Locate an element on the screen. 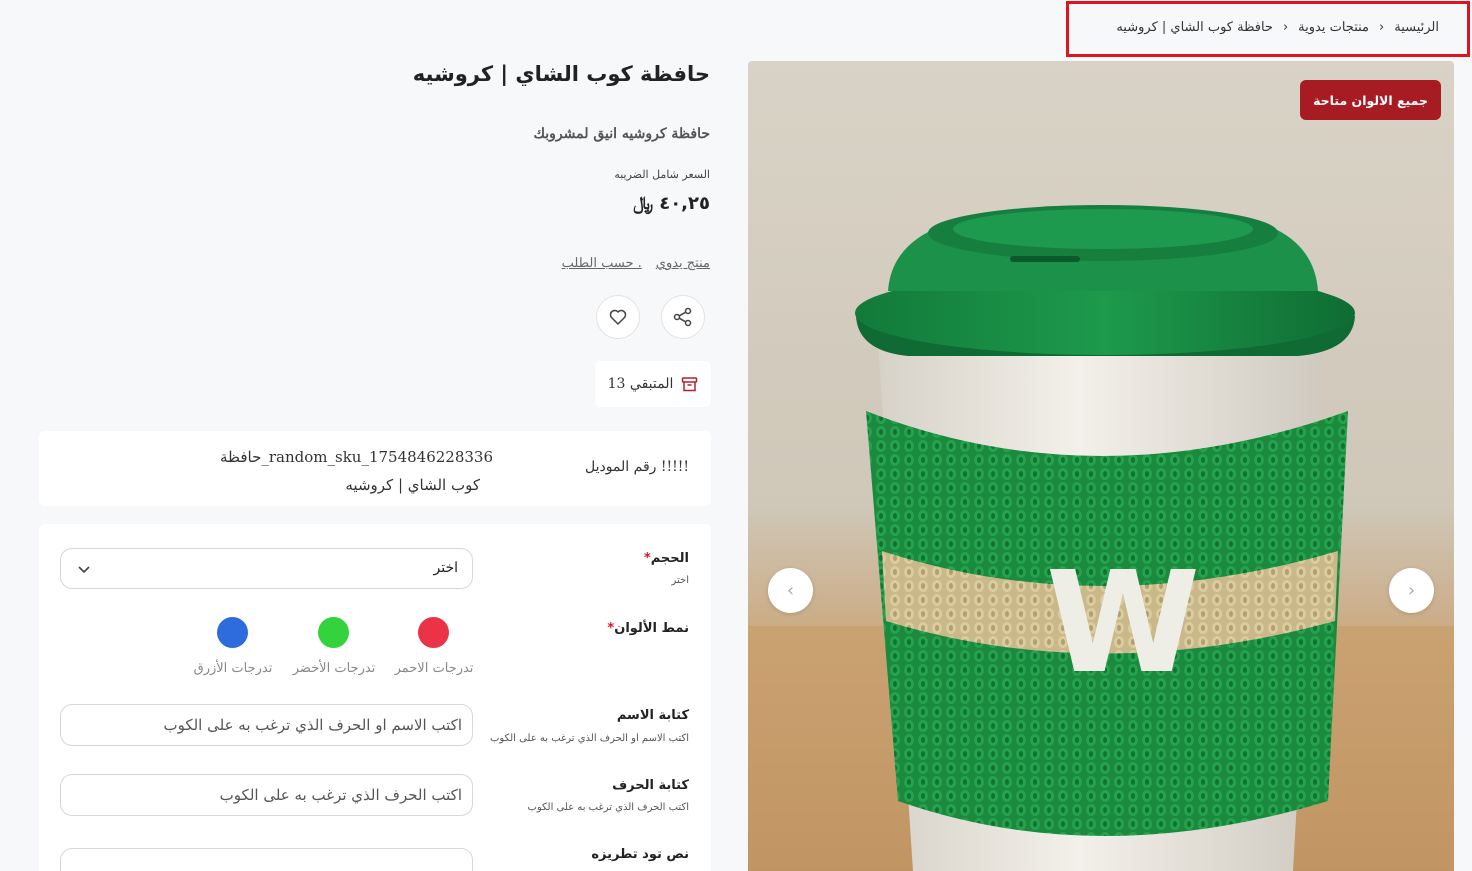  share-button is located at coordinates (683, 317).